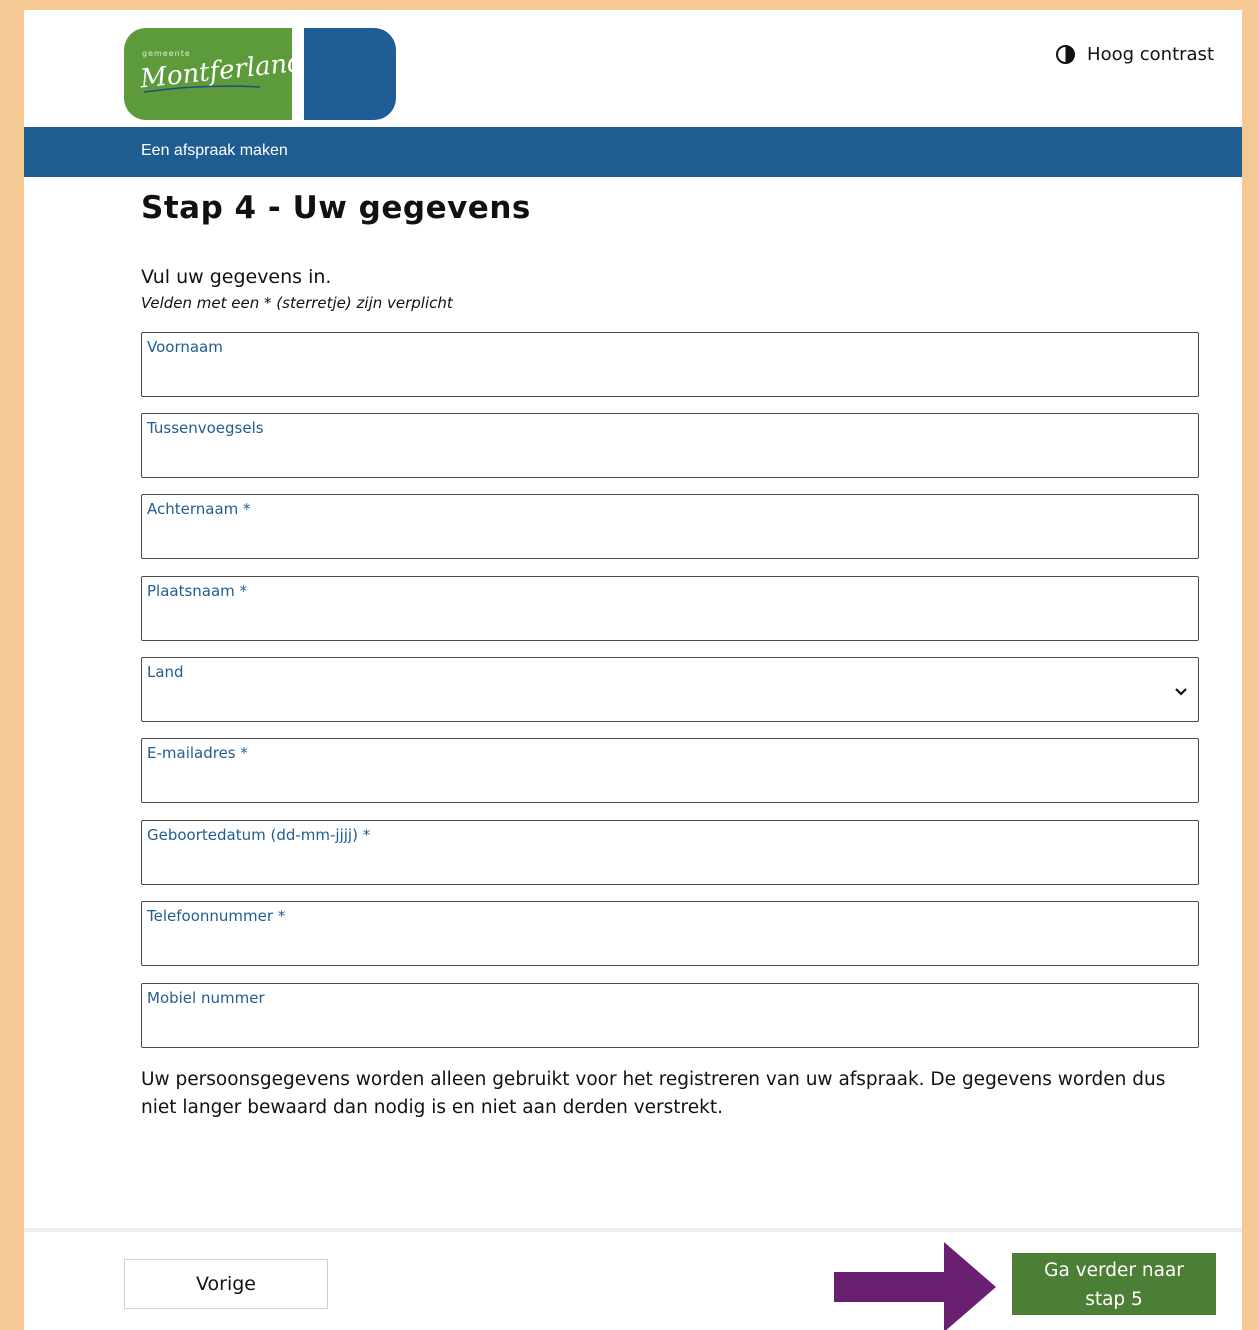  Describe the element at coordinates (205, 428) in the screenshot. I see `infix-label: Tussenvoegsels` at that location.